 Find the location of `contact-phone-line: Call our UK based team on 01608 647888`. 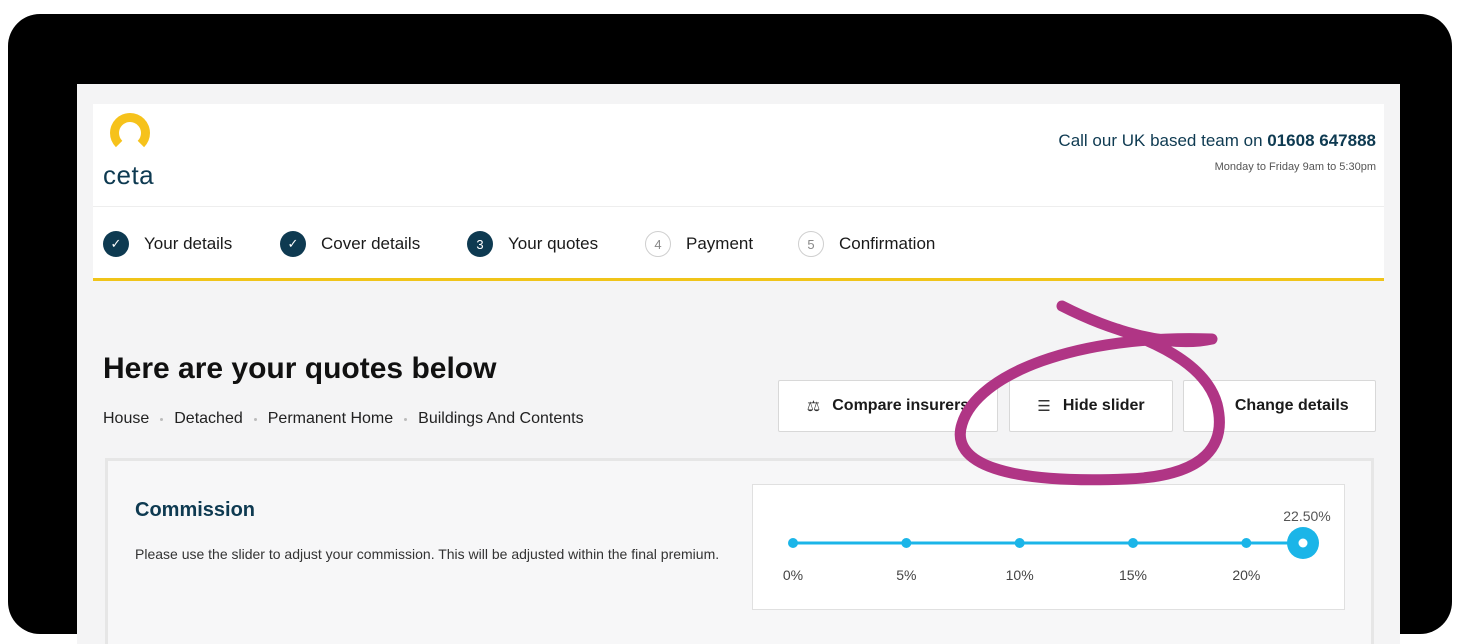

contact-phone-line: Call our UK based team on 01608 647888 is located at coordinates (1217, 141).